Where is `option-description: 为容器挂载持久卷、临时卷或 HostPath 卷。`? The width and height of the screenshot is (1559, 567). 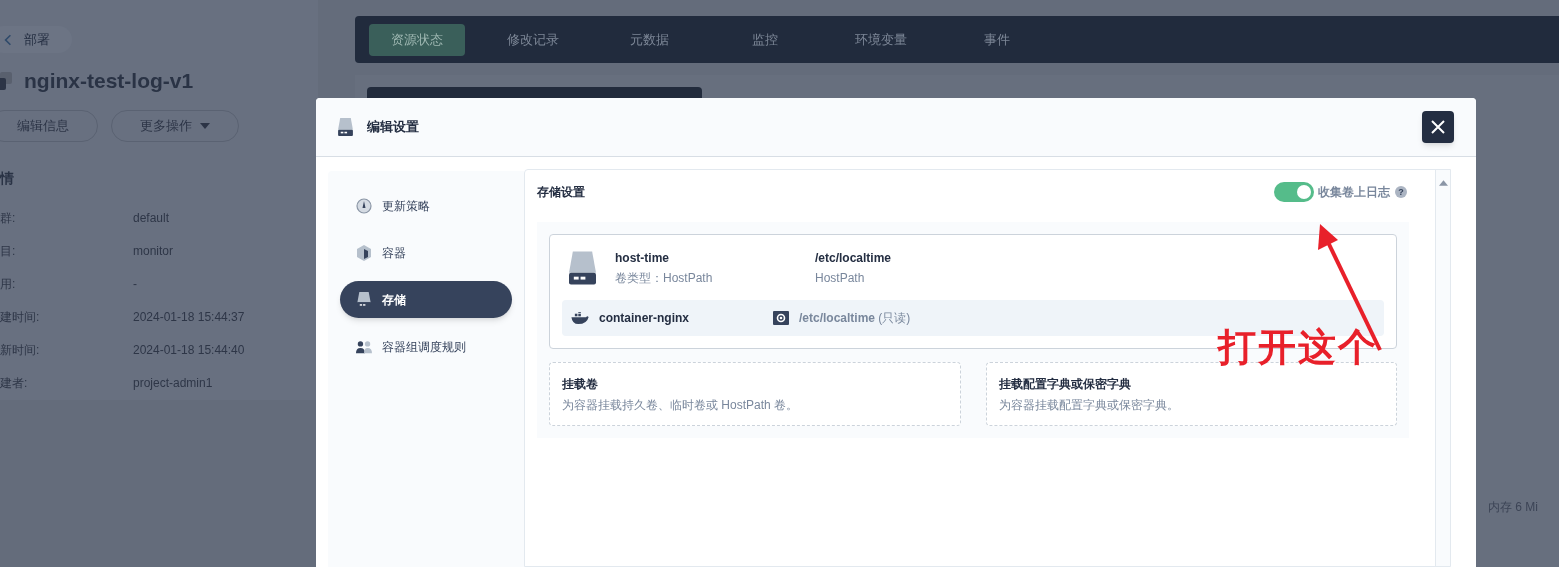 option-description: 为容器挂载持久卷、临时卷或 HostPath 卷。 is located at coordinates (680, 405).